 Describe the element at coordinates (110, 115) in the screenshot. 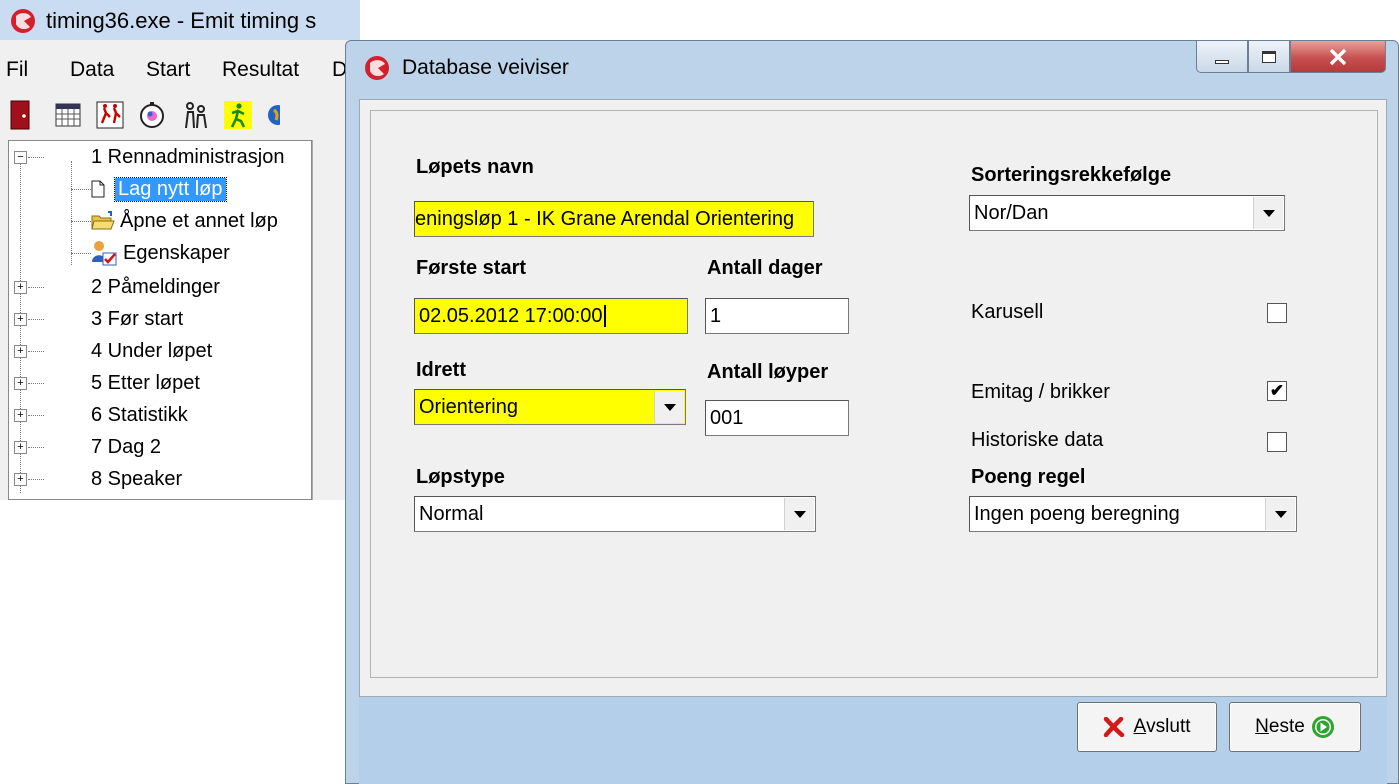

I see `runners-icon` at that location.